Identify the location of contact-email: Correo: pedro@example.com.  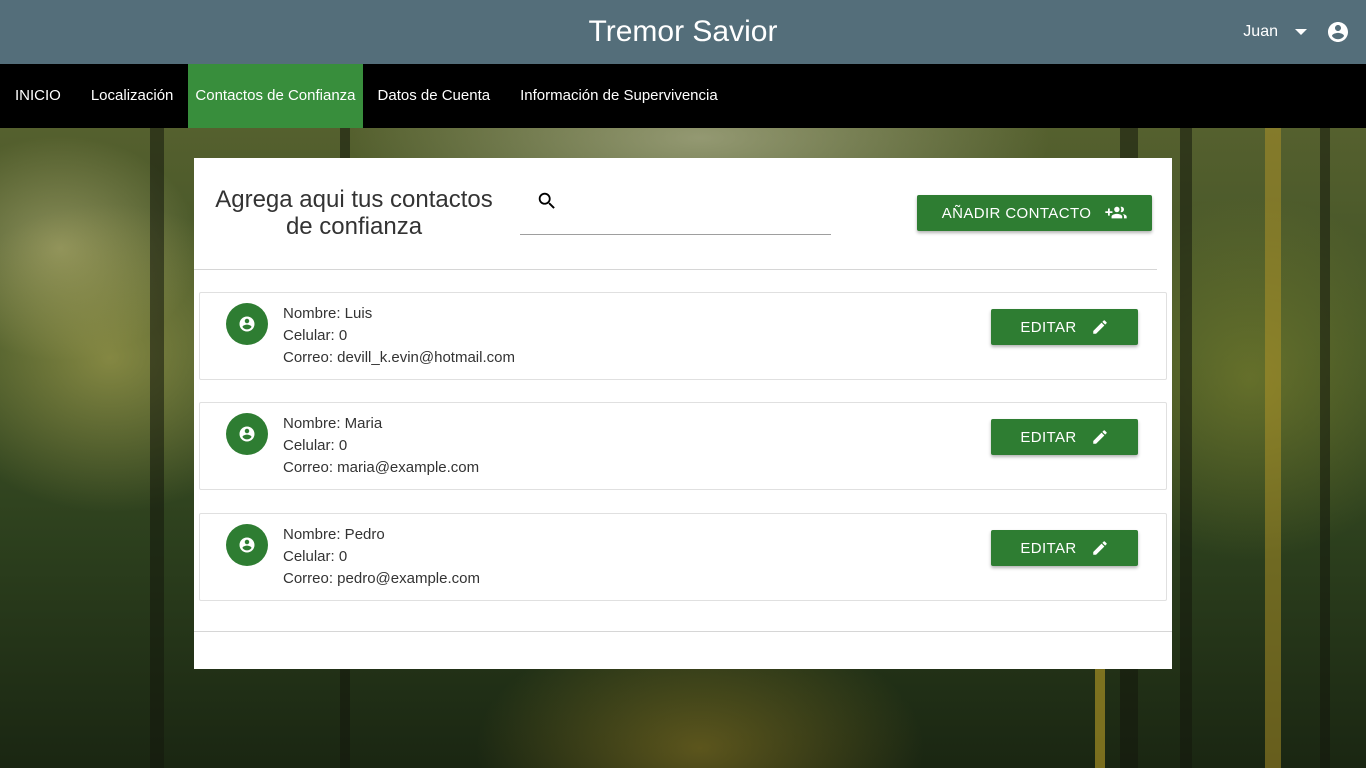
(381, 578).